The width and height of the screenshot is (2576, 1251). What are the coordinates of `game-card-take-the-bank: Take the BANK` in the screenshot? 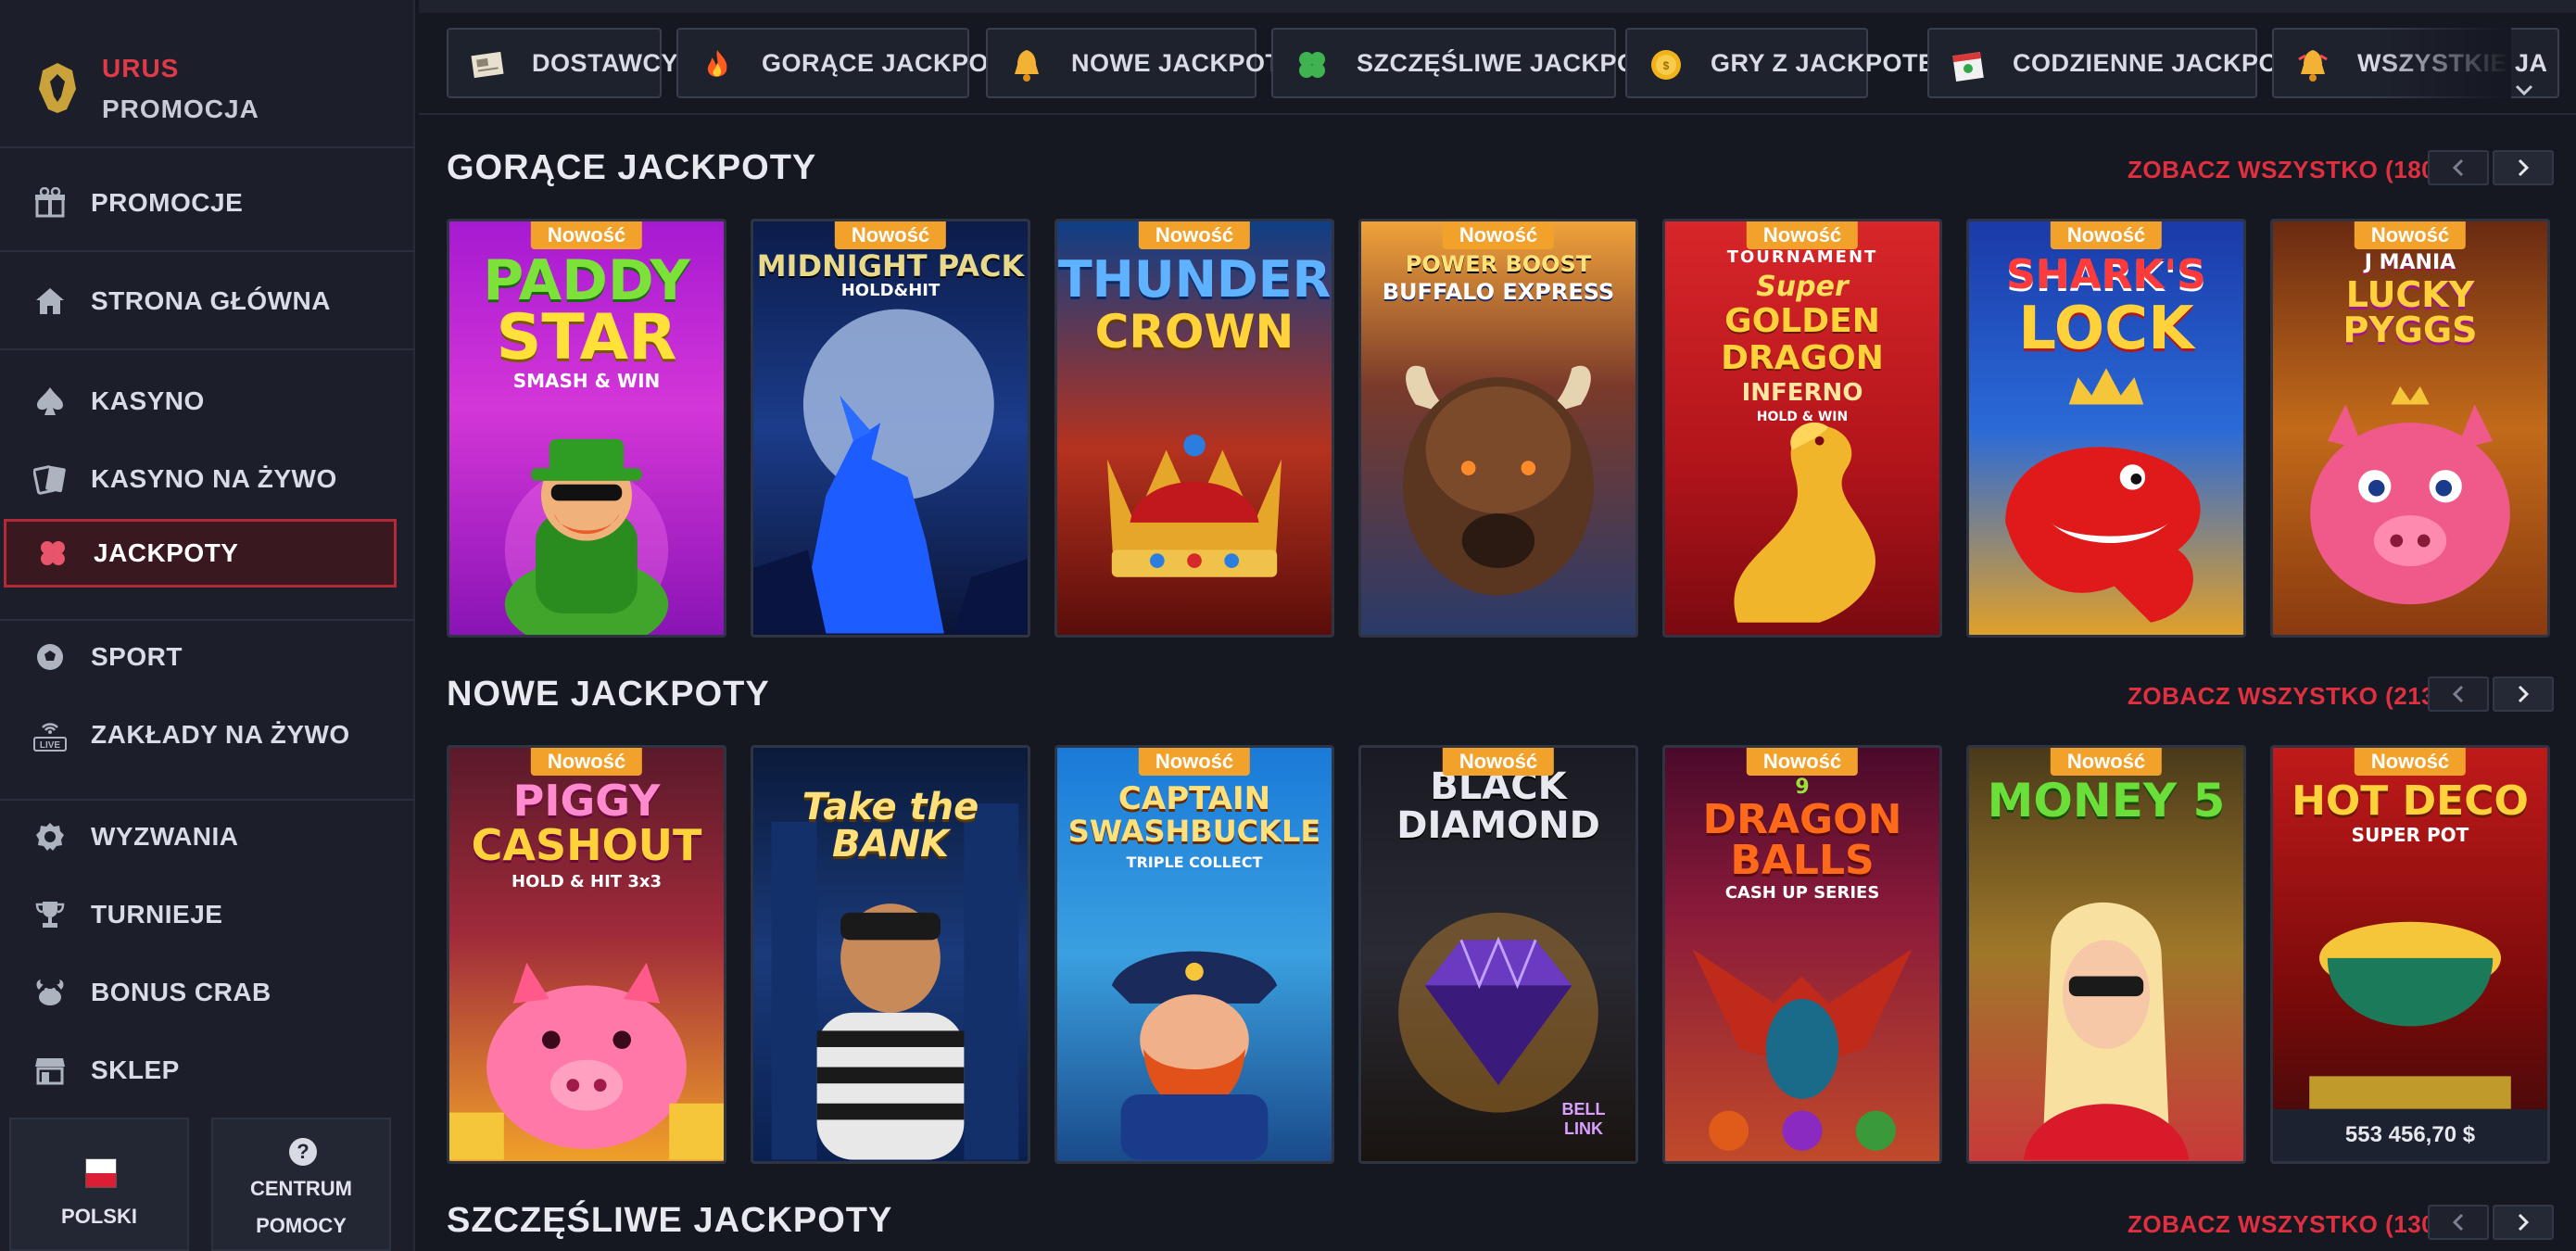 It's located at (890, 954).